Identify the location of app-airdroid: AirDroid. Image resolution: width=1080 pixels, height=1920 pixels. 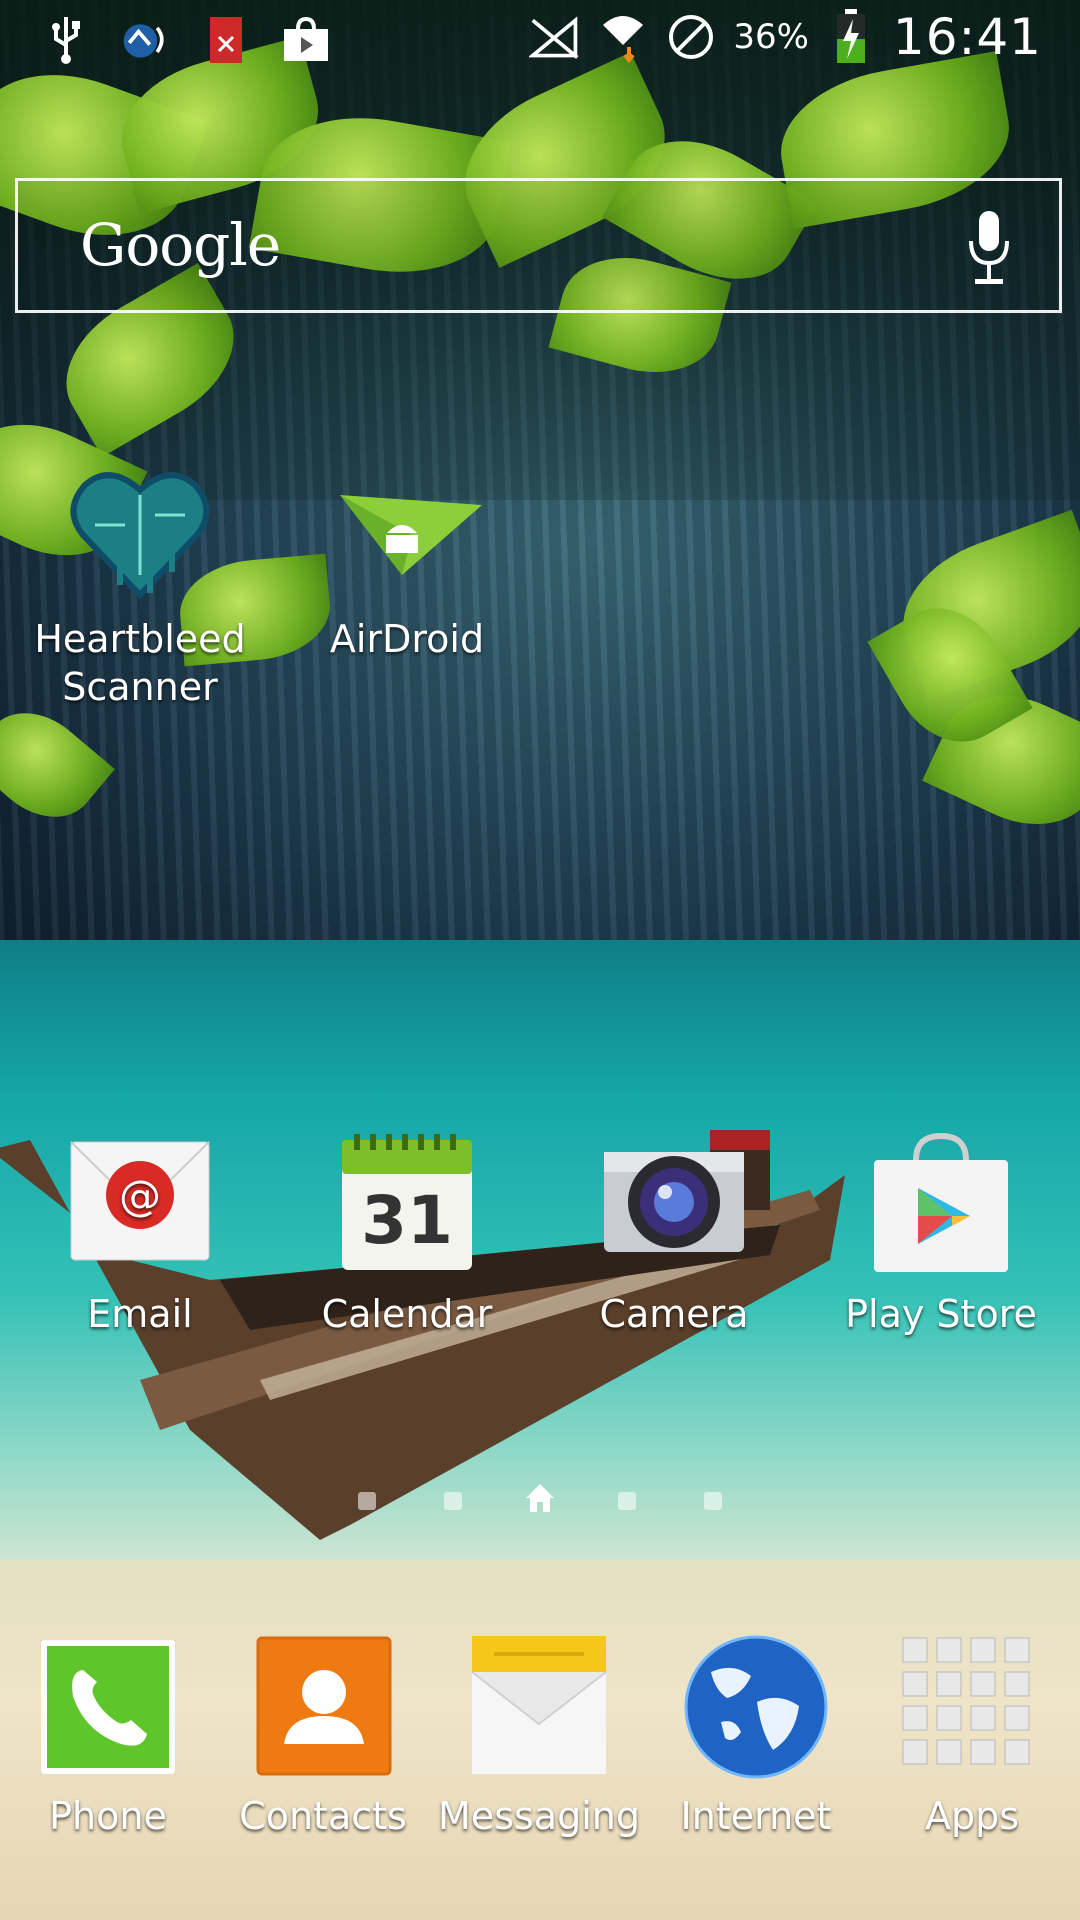
(407, 559).